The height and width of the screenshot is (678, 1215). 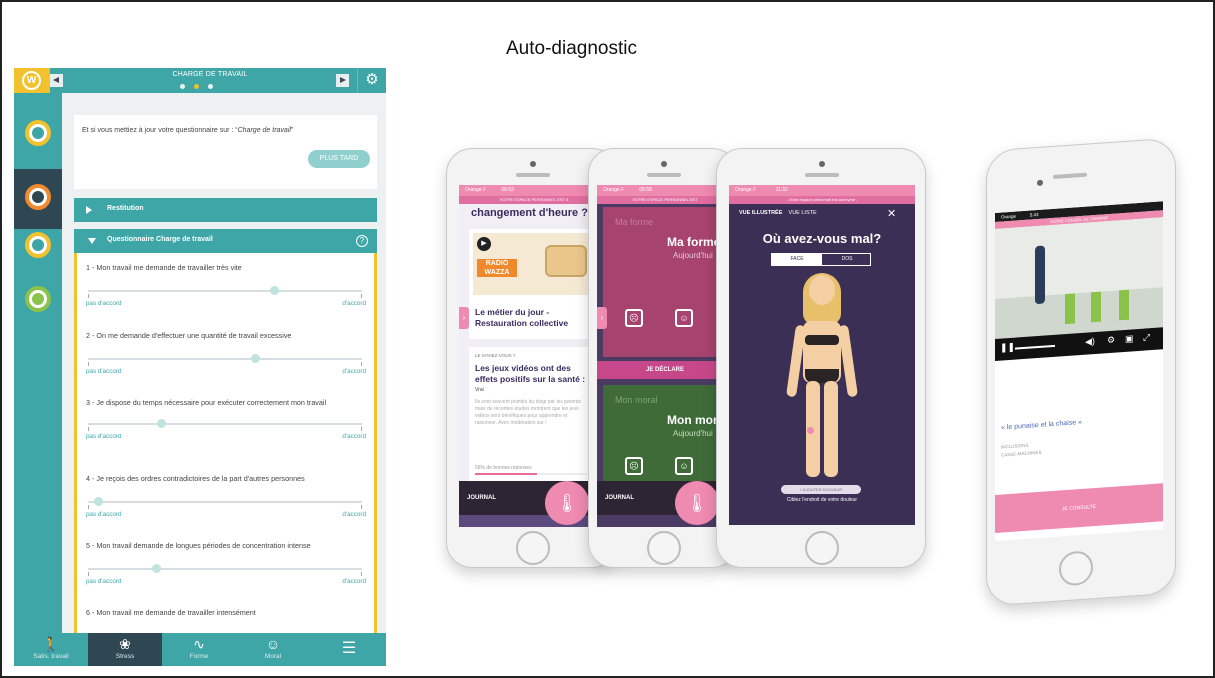 I want to click on video-progress, so click(x=1035, y=347).